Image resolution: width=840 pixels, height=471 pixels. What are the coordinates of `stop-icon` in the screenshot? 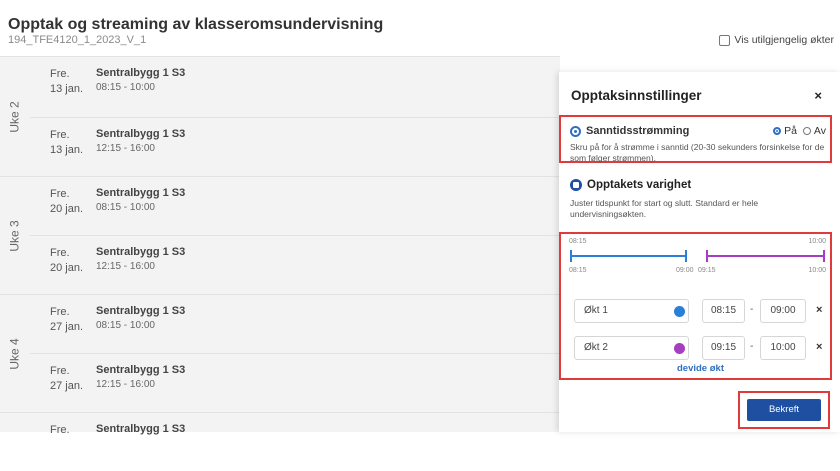 It's located at (576, 185).